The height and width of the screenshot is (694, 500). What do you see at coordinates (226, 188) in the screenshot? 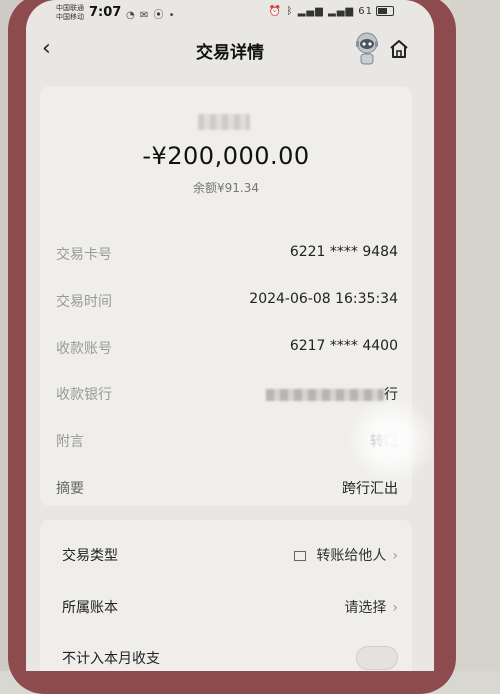
I see `account-balance: 余额¥91.34` at bounding box center [226, 188].